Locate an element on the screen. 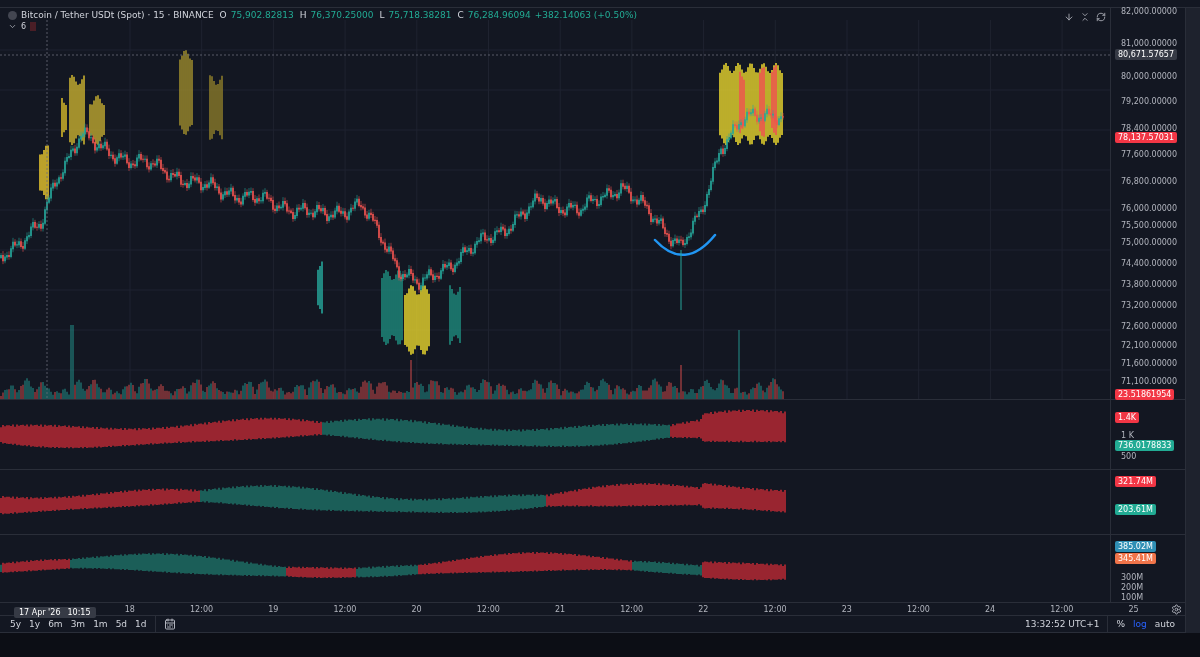  ohlc-value: 75,902.82813 is located at coordinates (262, 15).